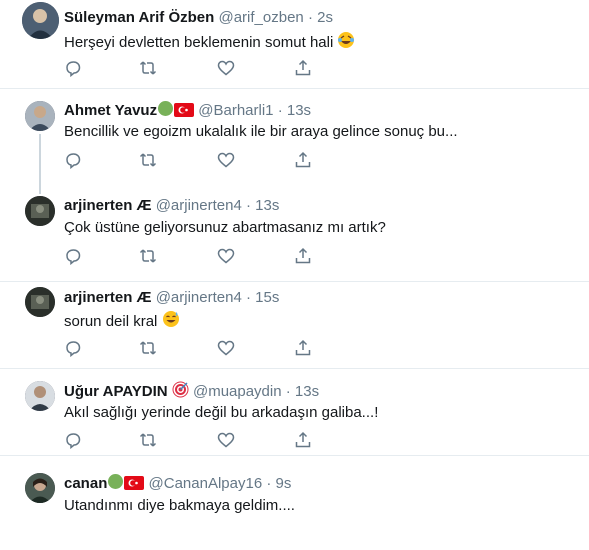 The width and height of the screenshot is (589, 550). What do you see at coordinates (346, 43) in the screenshot?
I see `laugh-cry-emoji` at bounding box center [346, 43].